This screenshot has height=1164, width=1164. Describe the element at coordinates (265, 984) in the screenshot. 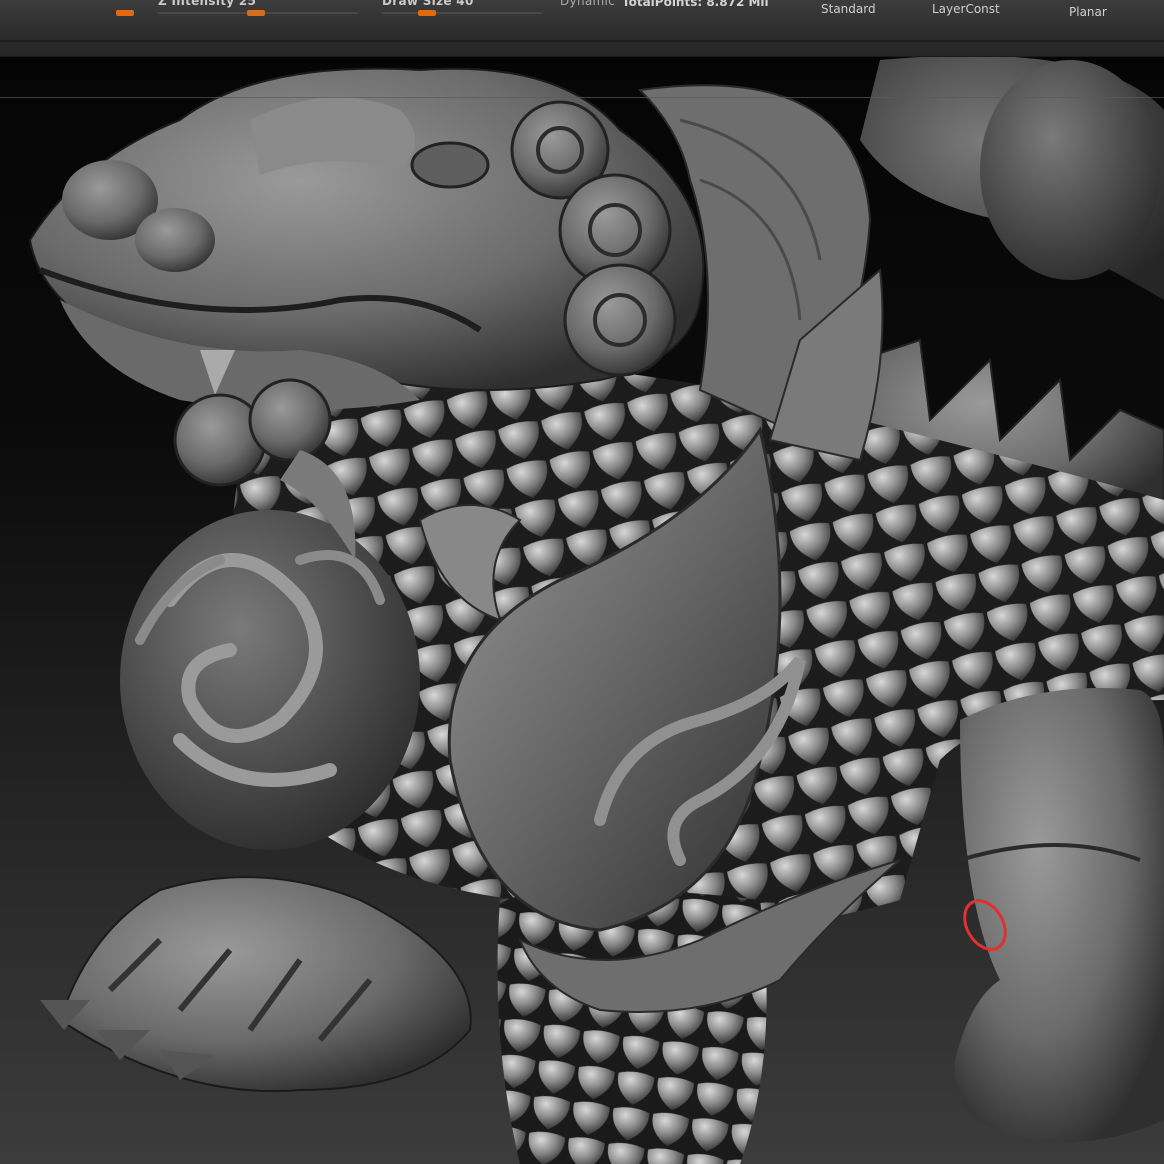

I see `paw` at that location.